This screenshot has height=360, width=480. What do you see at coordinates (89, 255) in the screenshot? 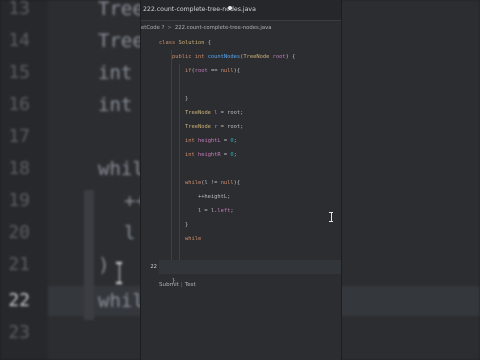
I see `background-indent-guide` at bounding box center [89, 255].